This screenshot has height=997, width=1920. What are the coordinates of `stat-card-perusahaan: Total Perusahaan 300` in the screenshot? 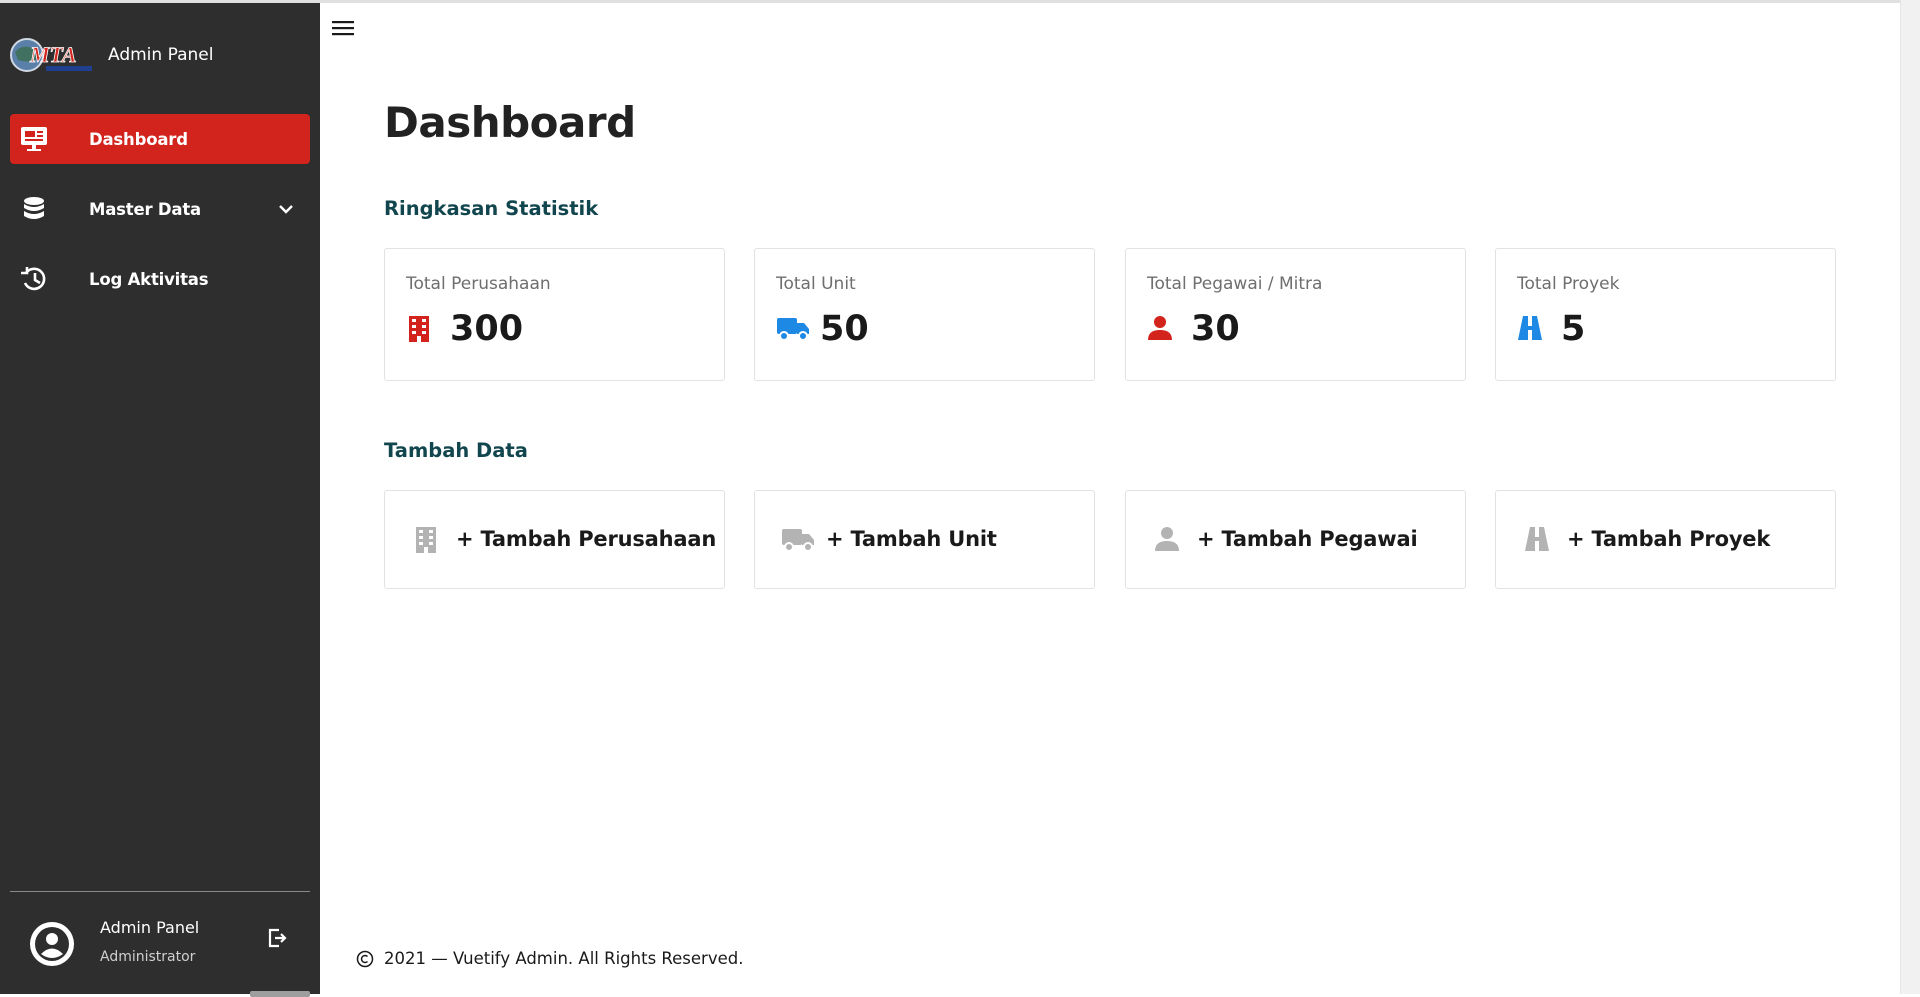 It's located at (554, 314).